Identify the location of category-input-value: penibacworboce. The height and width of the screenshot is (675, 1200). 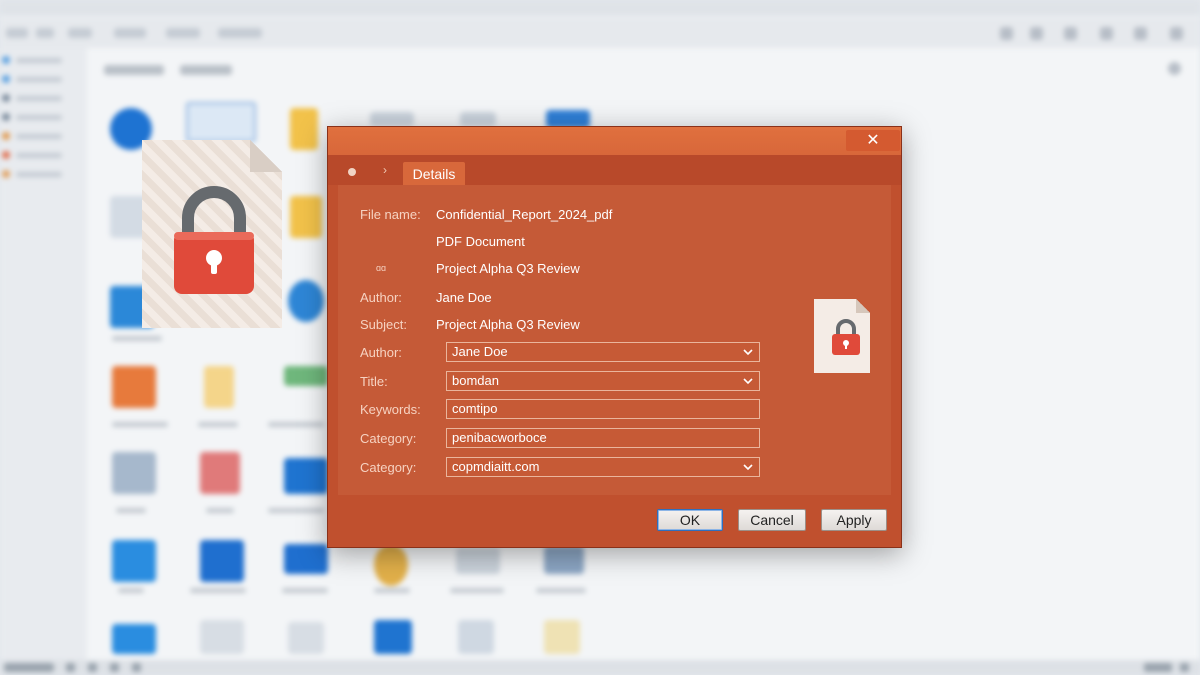
(499, 437).